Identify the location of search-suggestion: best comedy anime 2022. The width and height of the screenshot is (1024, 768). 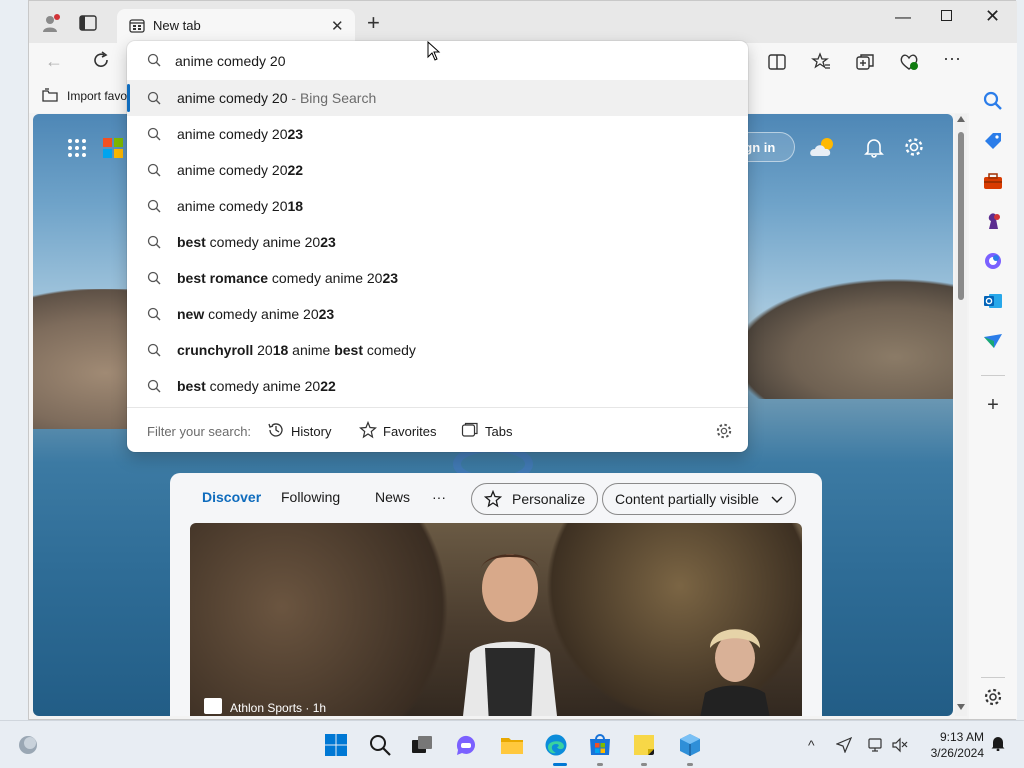
(437, 386).